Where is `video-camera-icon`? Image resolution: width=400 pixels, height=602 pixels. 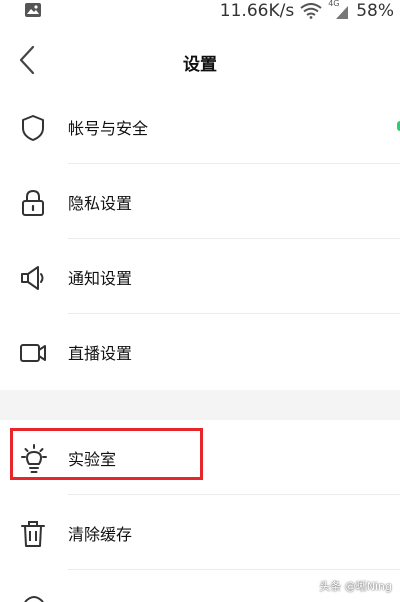 video-camera-icon is located at coordinates (34, 352).